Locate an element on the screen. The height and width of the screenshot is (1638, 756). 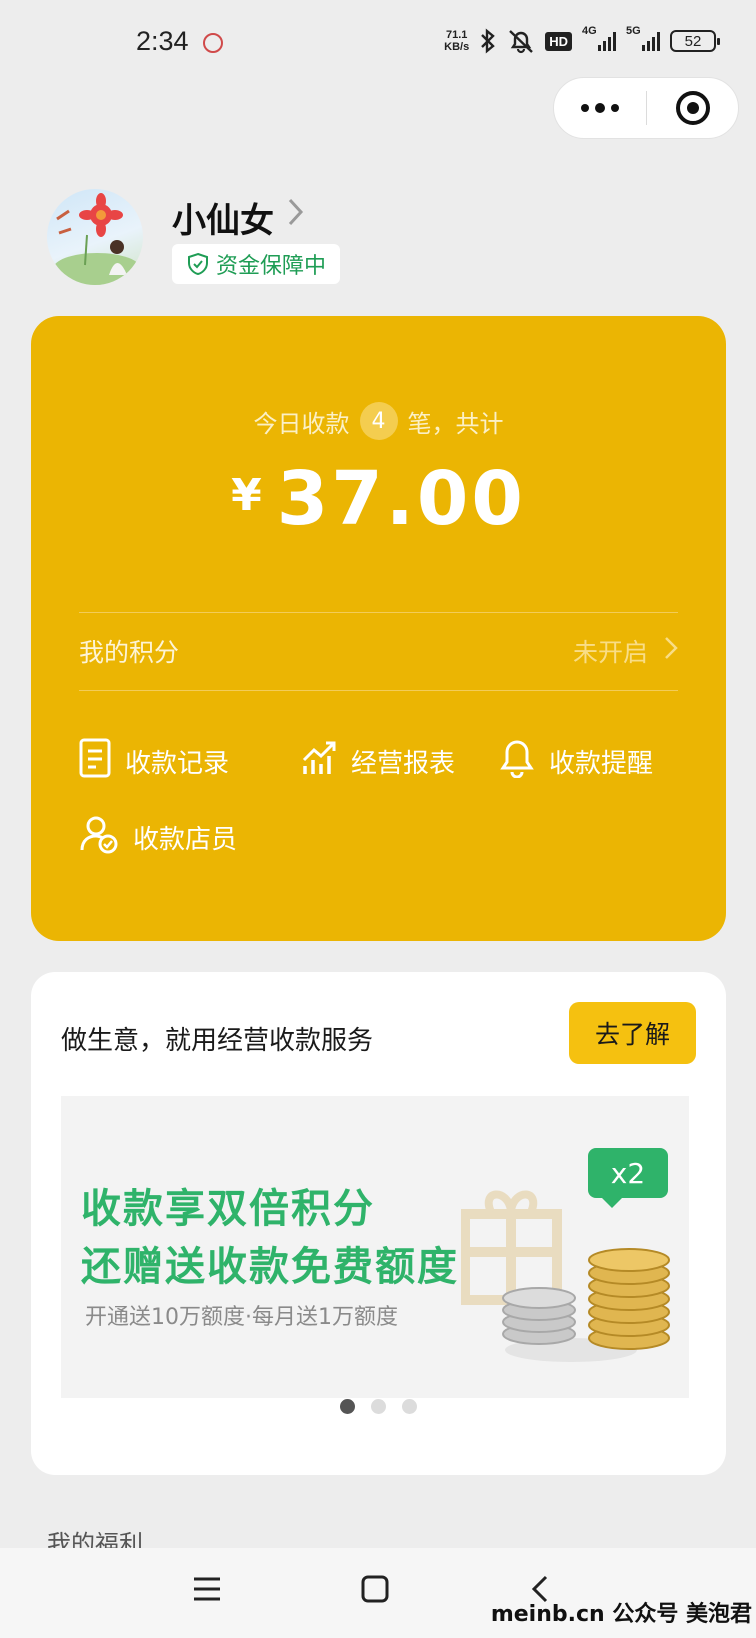
today-collection-line: 今日收款 4 笔，共计 is located at coordinates (378, 421).